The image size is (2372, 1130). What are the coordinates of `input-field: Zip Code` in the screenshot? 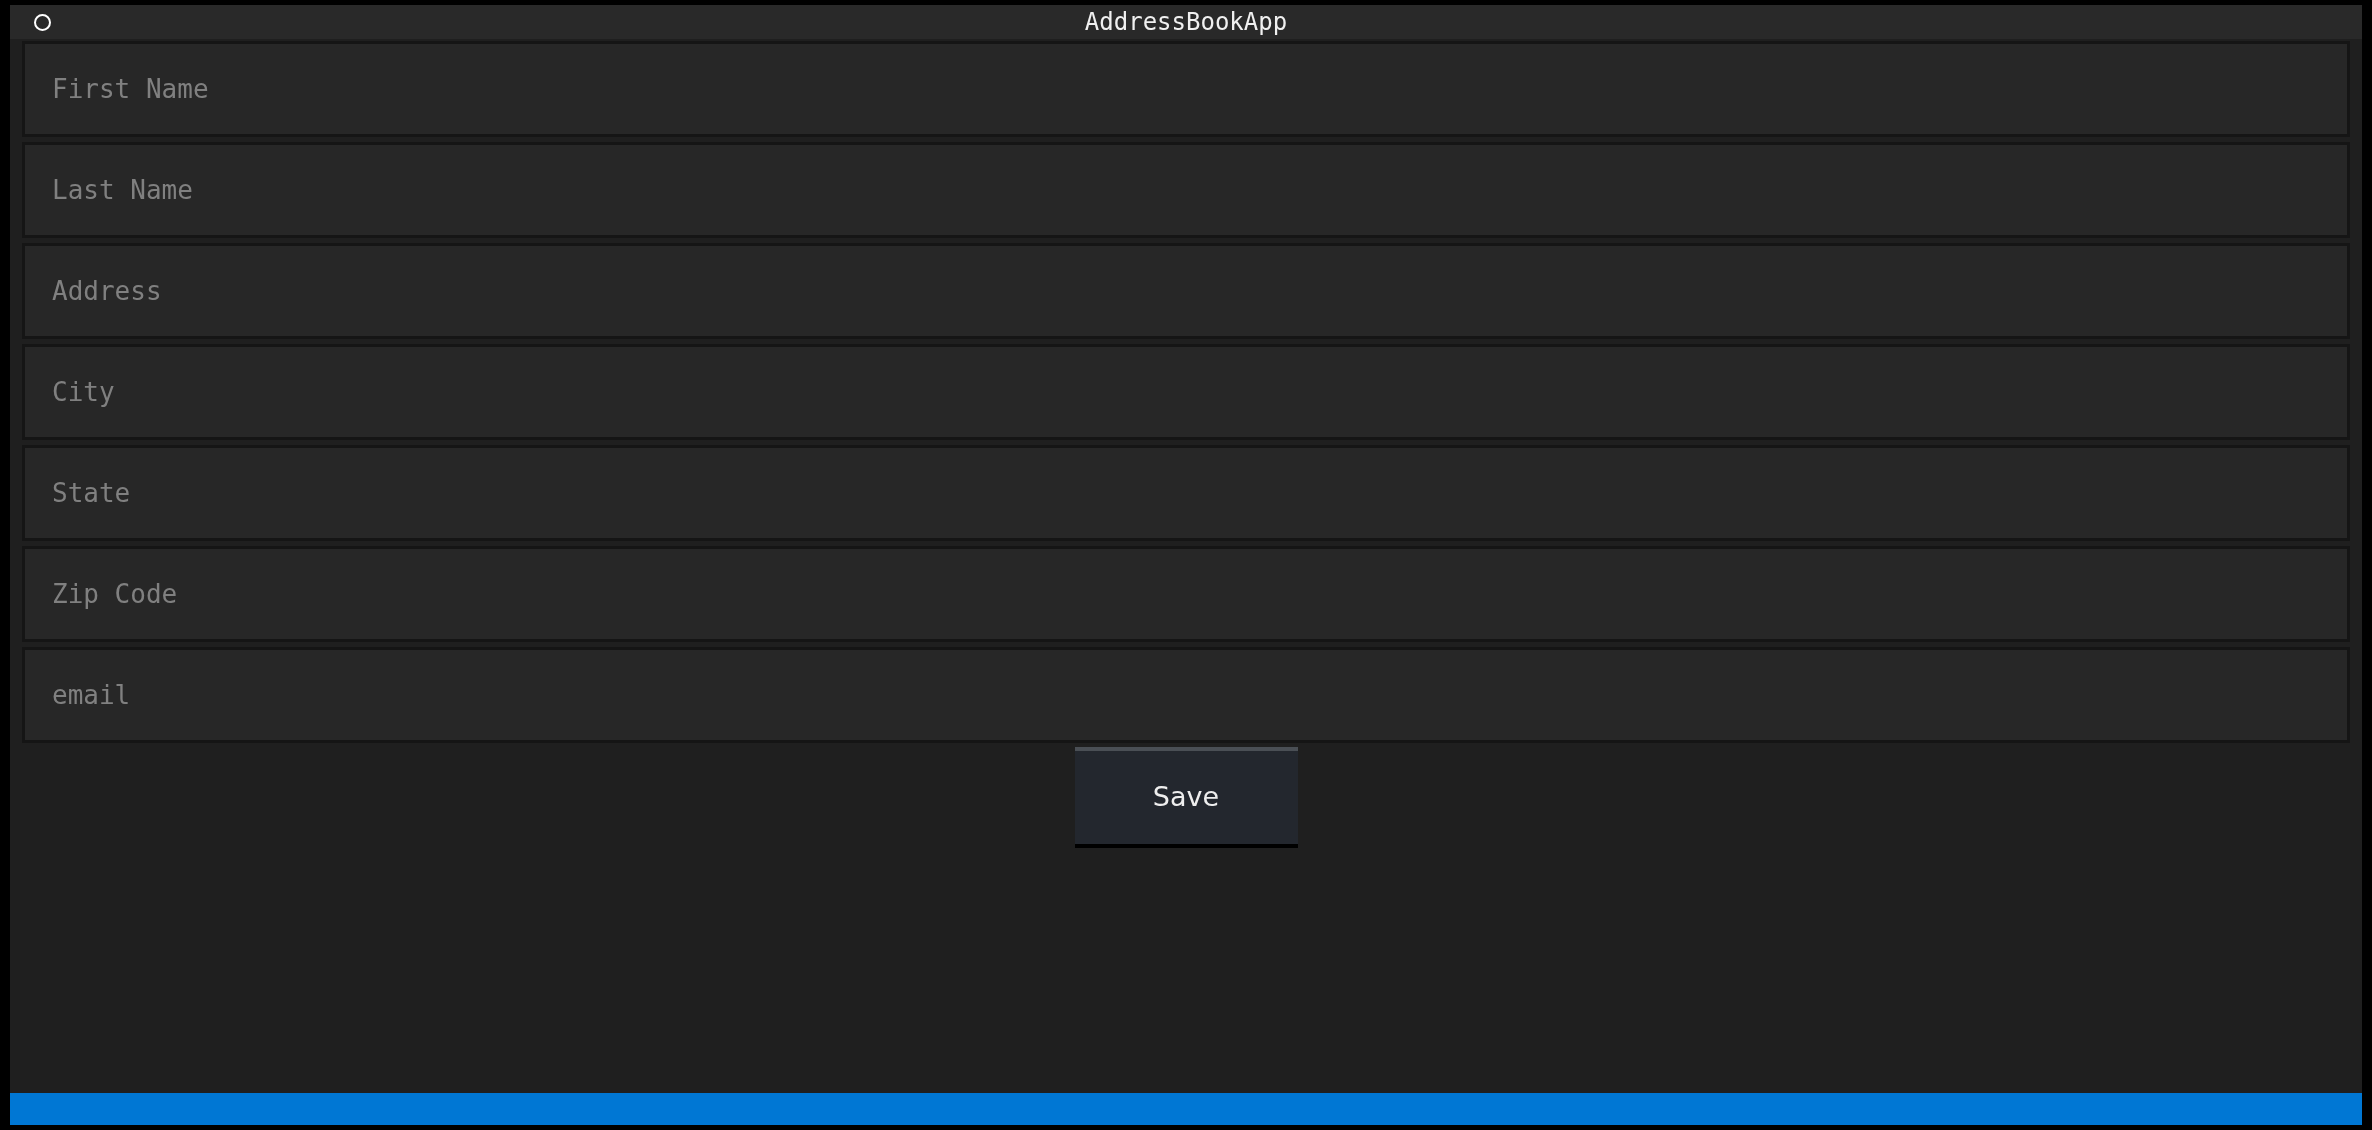 It's located at (1186, 594).